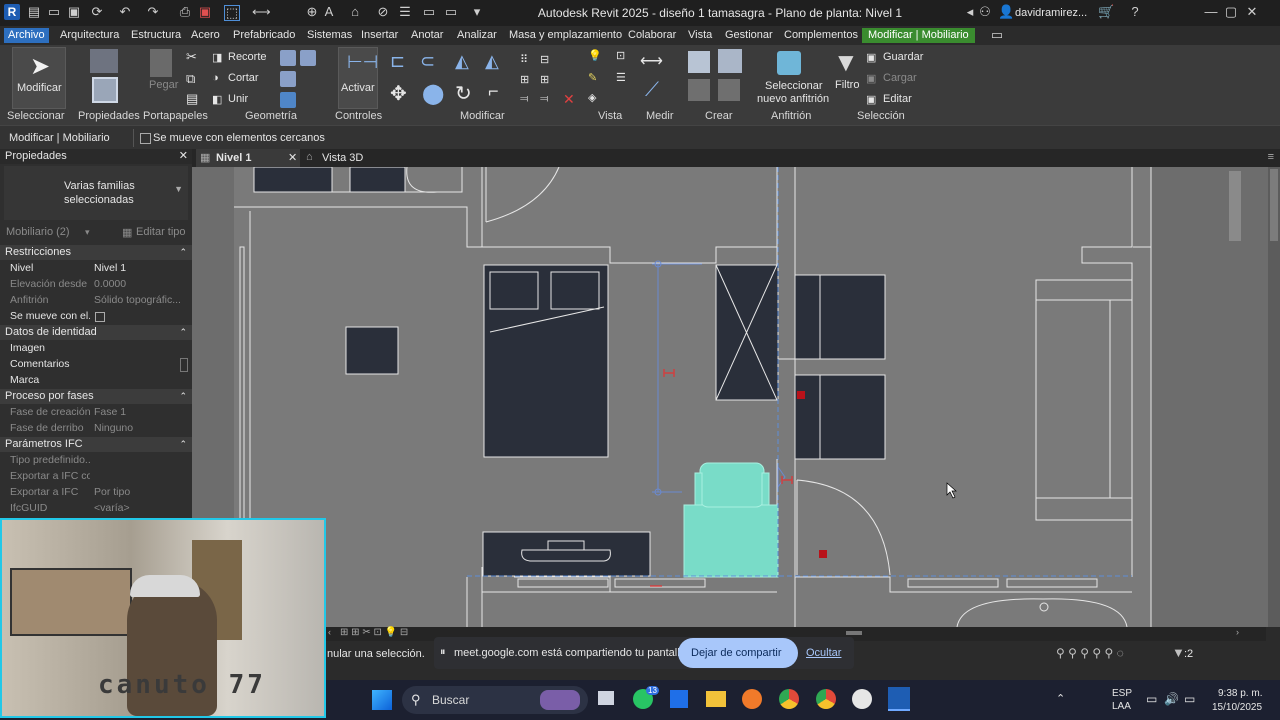 This screenshot has height=720, width=1280. Describe the element at coordinates (730, 61) in the screenshot. I see `create-assembly-icon` at that location.